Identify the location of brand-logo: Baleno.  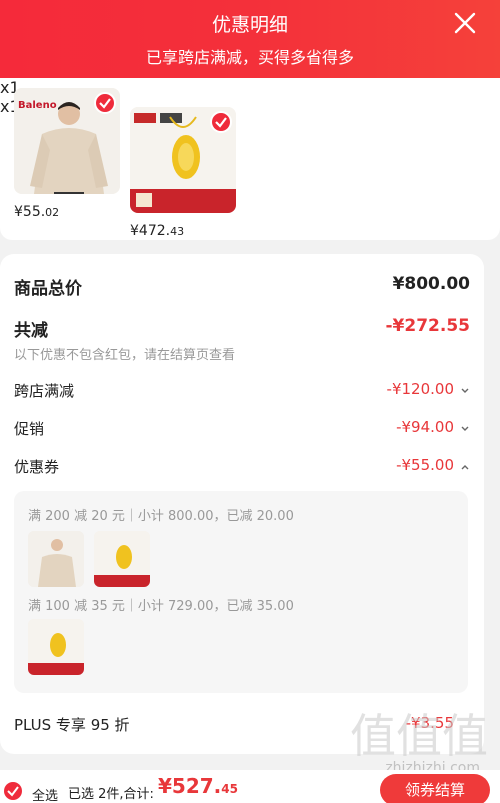
(37, 105).